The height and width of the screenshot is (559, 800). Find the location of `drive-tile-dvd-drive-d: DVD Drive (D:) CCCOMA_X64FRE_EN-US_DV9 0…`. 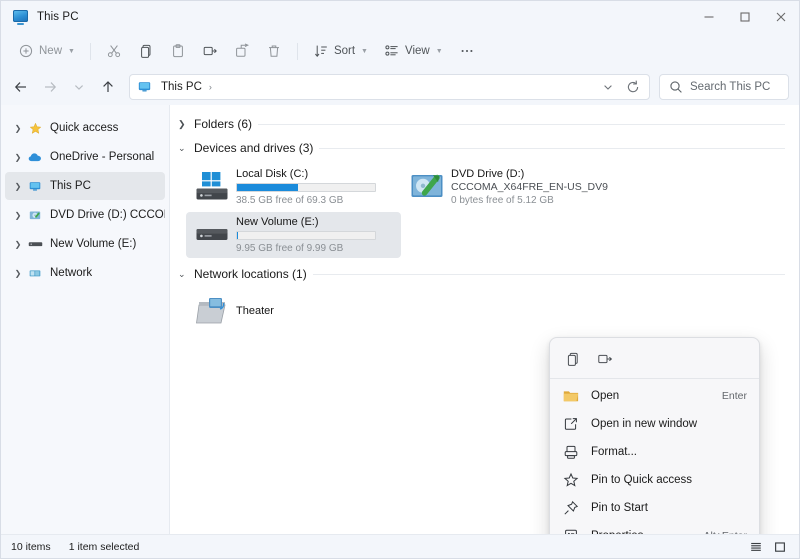

drive-tile-dvd-drive-d: DVD Drive (D:) CCCOMA_X64FRE_EN-US_DV9 0… is located at coordinates (508, 187).